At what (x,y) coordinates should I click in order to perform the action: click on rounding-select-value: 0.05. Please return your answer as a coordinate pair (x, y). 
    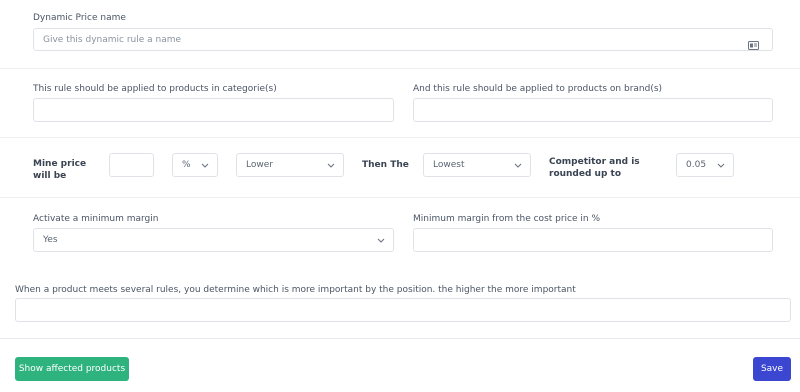
    Looking at the image, I should click on (696, 165).